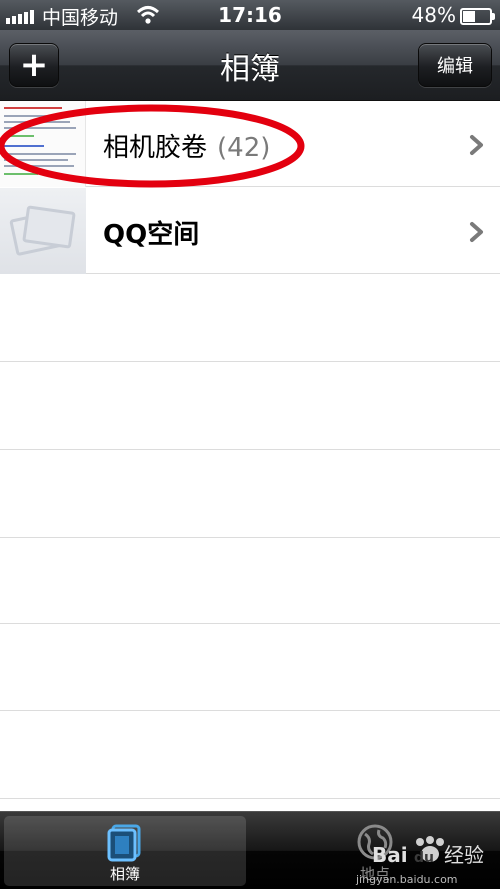 This screenshot has width=500, height=889. I want to click on tab-label: 相簿, so click(124, 874).